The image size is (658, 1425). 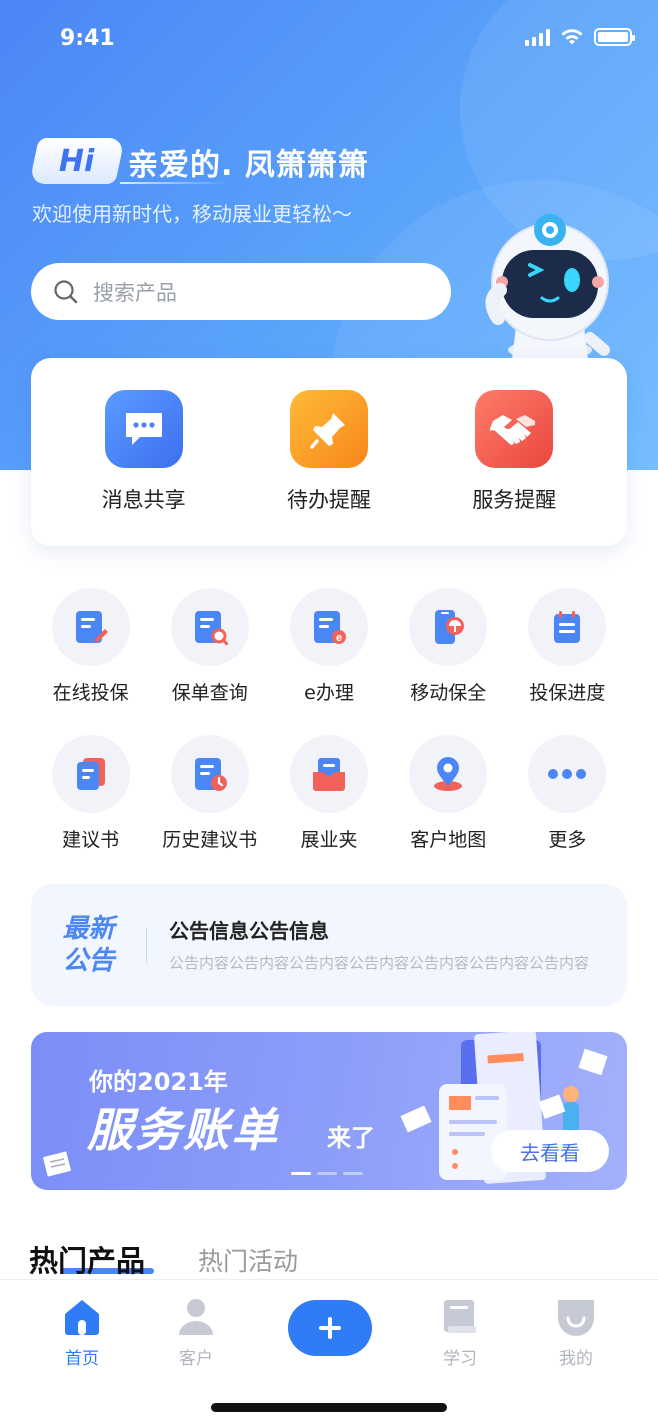 I want to click on banner-view-button: 去看看, so click(x=550, y=1151).